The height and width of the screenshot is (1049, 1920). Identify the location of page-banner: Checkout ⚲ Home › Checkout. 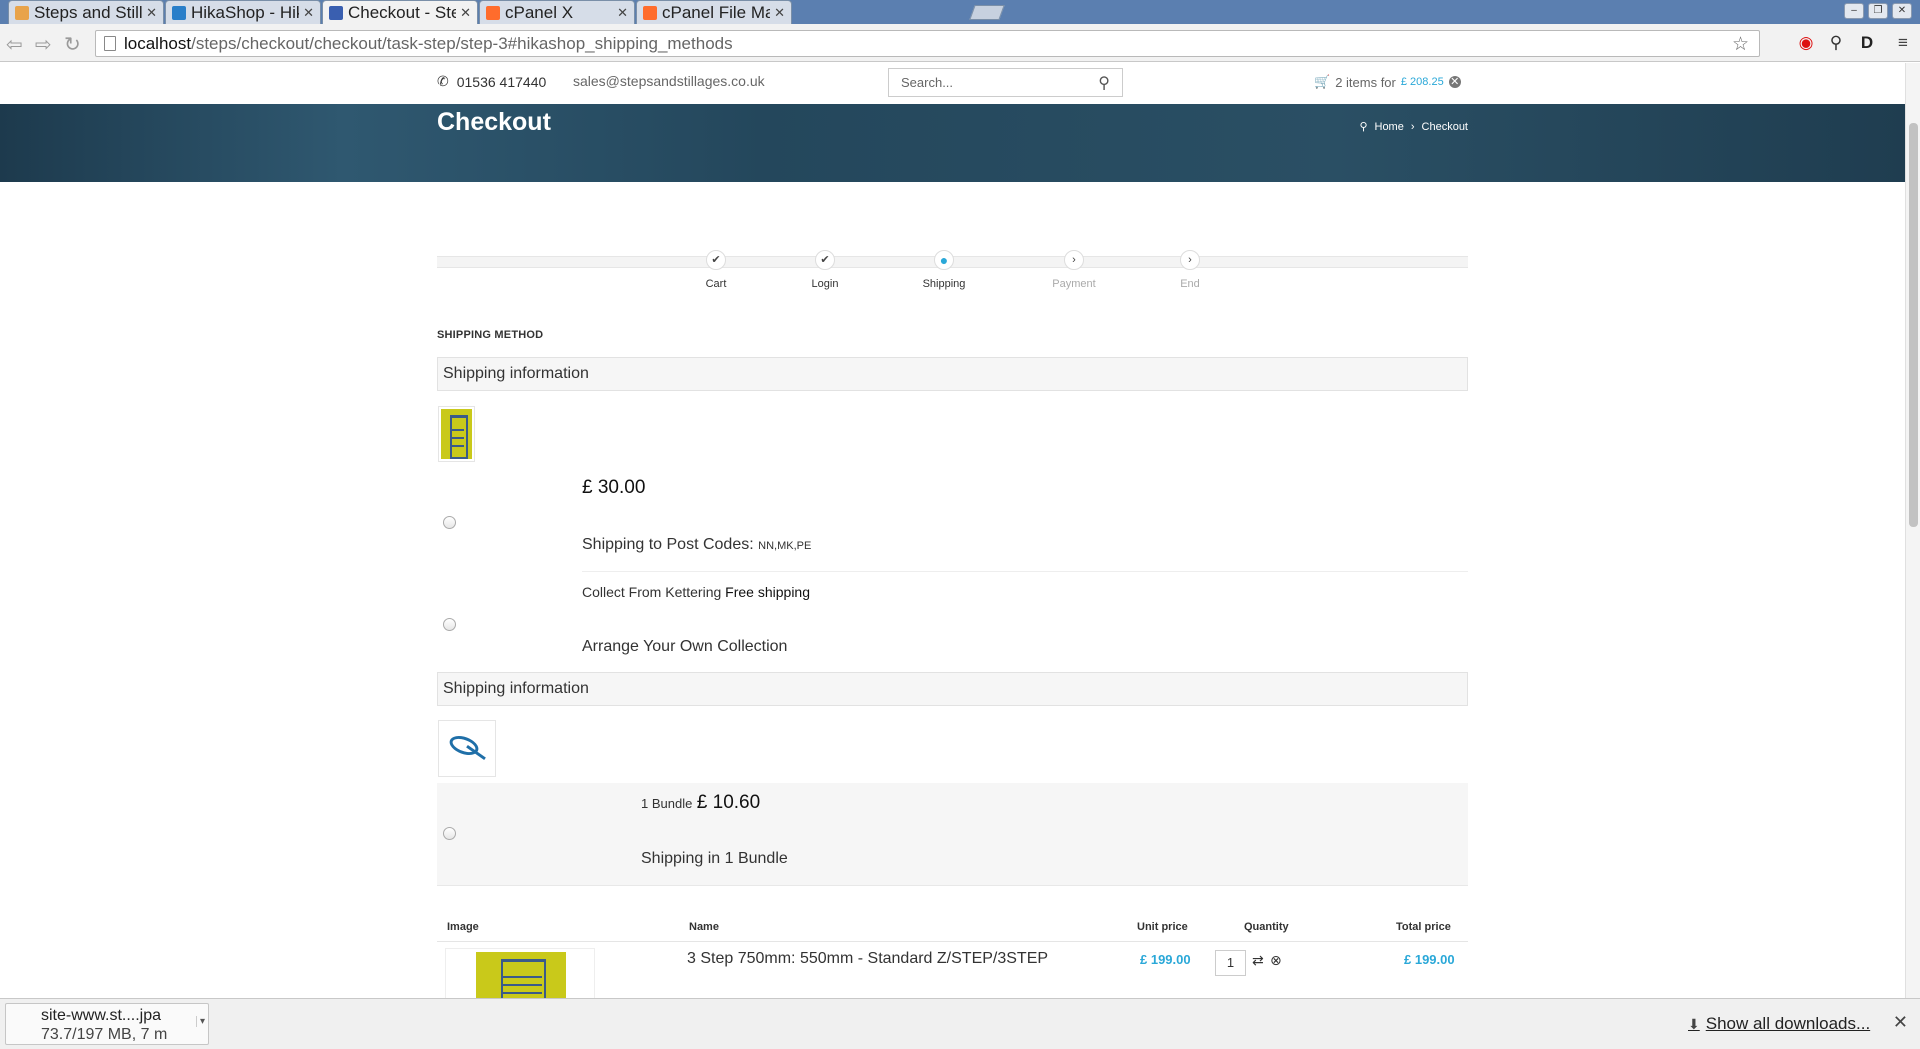
(952, 143).